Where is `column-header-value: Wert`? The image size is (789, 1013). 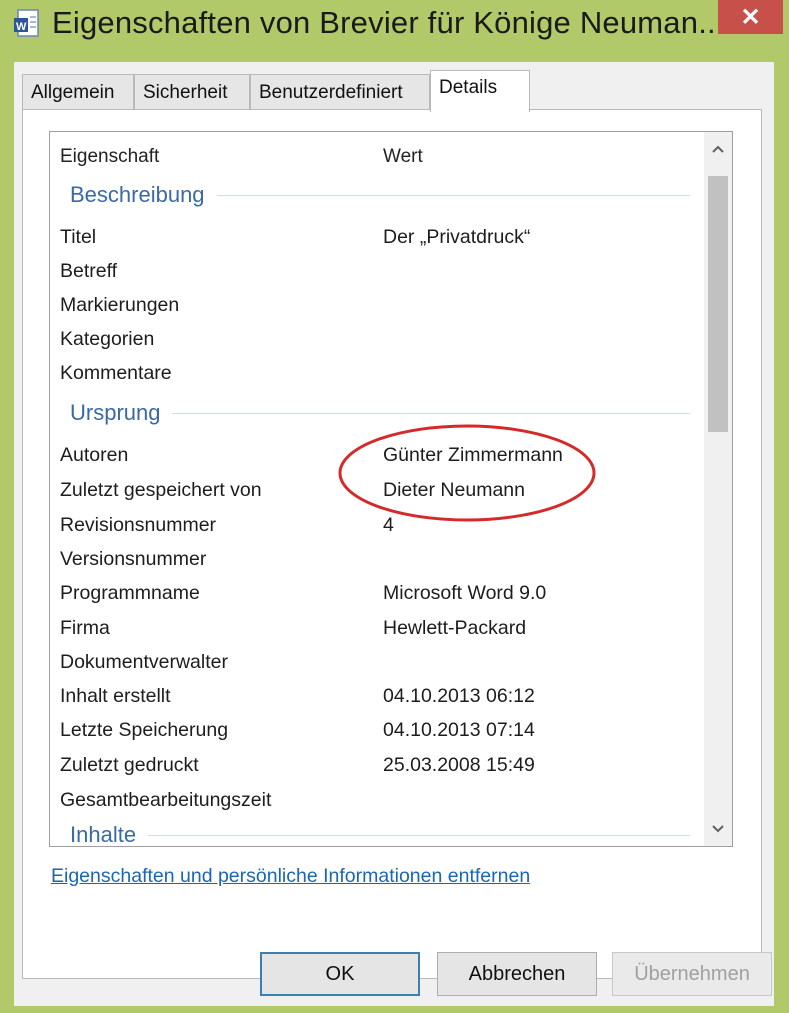 column-header-value: Wert is located at coordinates (403, 157).